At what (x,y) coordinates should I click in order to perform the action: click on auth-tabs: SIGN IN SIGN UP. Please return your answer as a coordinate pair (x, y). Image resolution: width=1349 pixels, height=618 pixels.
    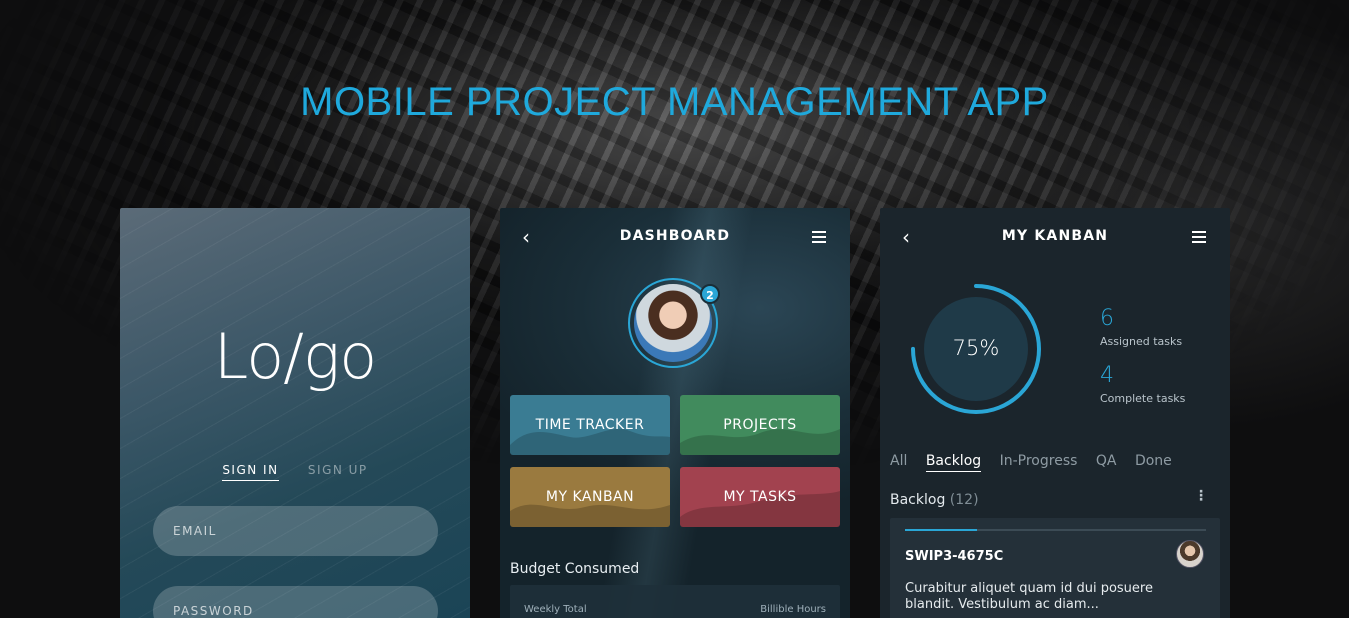
    Looking at the image, I should click on (295, 472).